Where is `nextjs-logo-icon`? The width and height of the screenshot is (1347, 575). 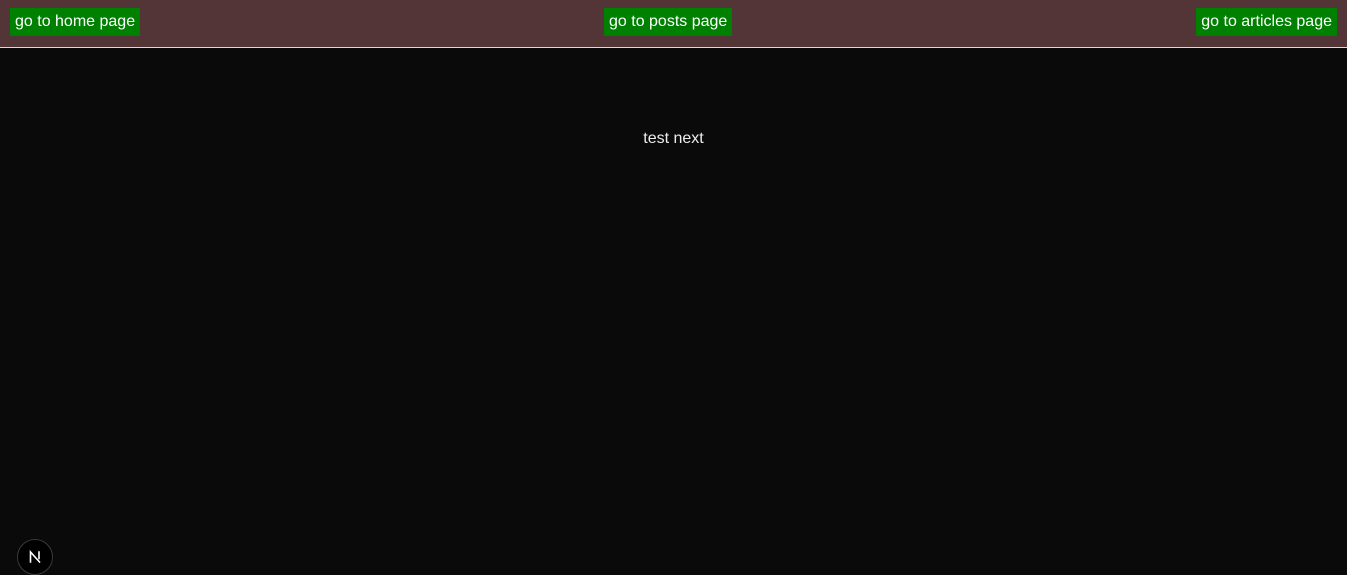 nextjs-logo-icon is located at coordinates (35, 557).